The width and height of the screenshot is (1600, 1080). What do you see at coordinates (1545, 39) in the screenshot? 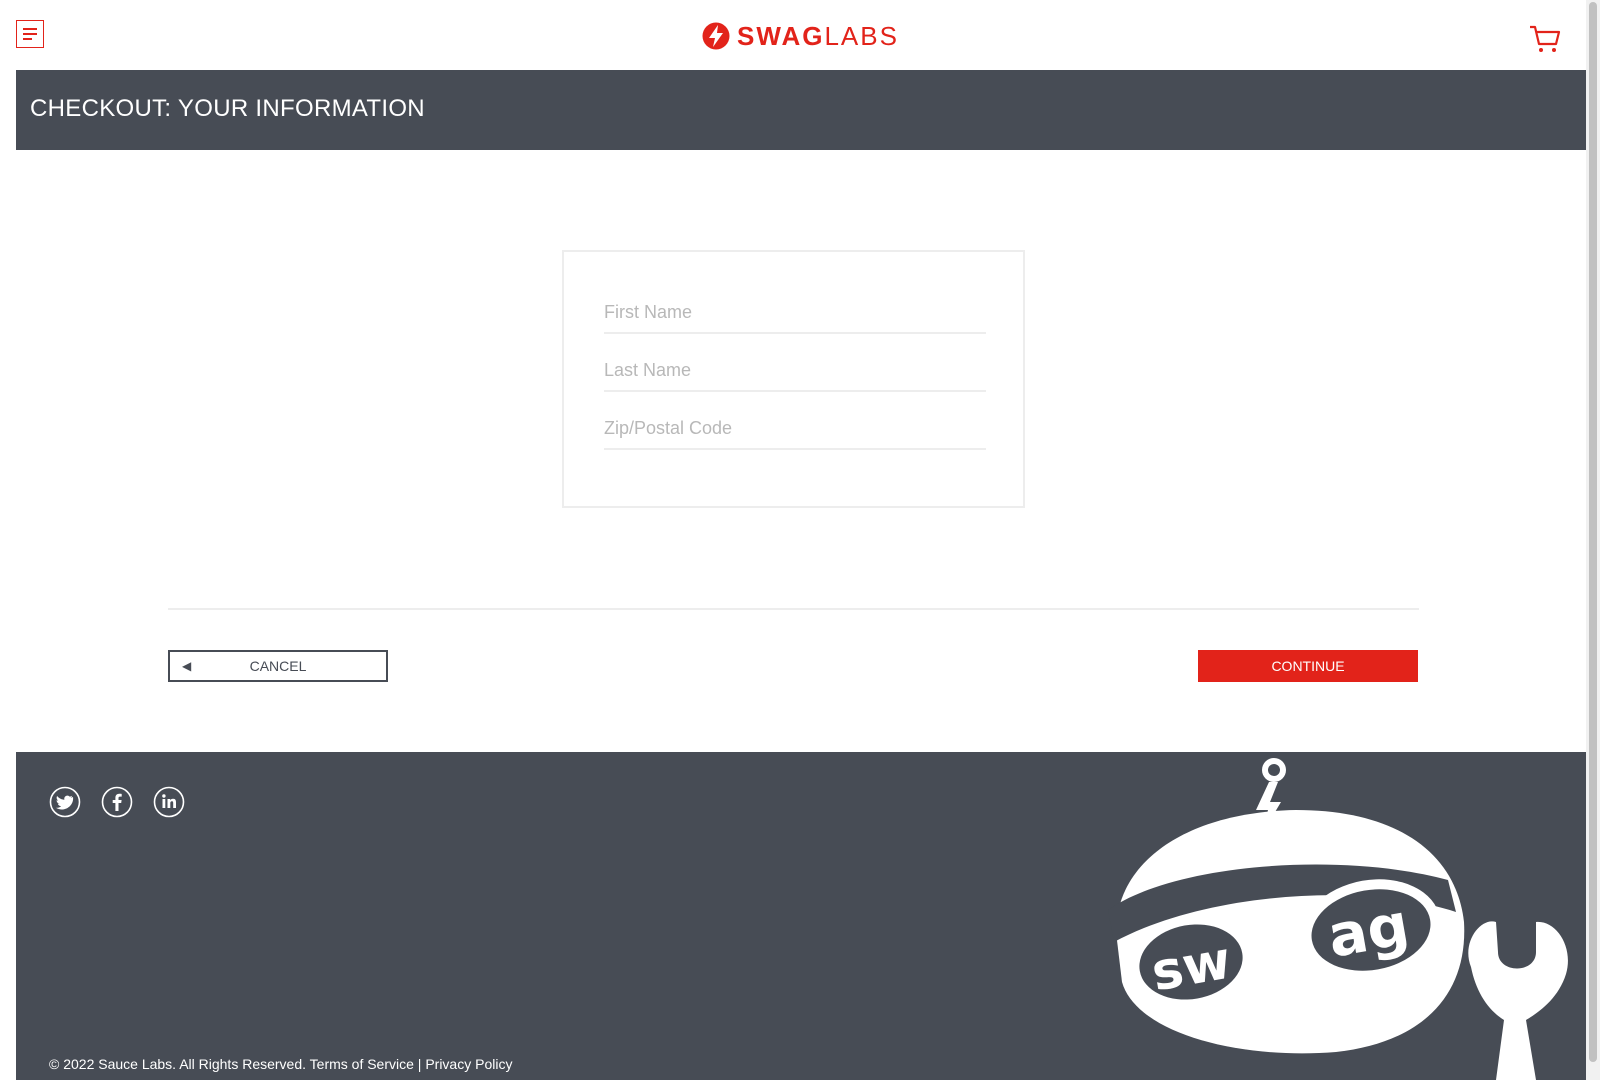
I see `shopping-cart-icon` at bounding box center [1545, 39].